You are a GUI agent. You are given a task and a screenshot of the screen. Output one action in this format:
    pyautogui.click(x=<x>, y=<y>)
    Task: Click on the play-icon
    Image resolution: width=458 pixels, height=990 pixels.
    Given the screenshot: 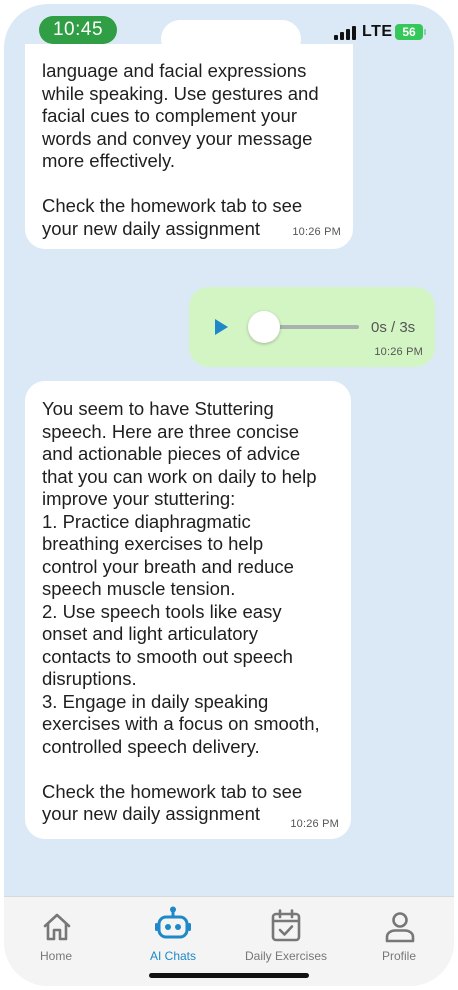 What is the action you would take?
    pyautogui.click(x=221, y=327)
    